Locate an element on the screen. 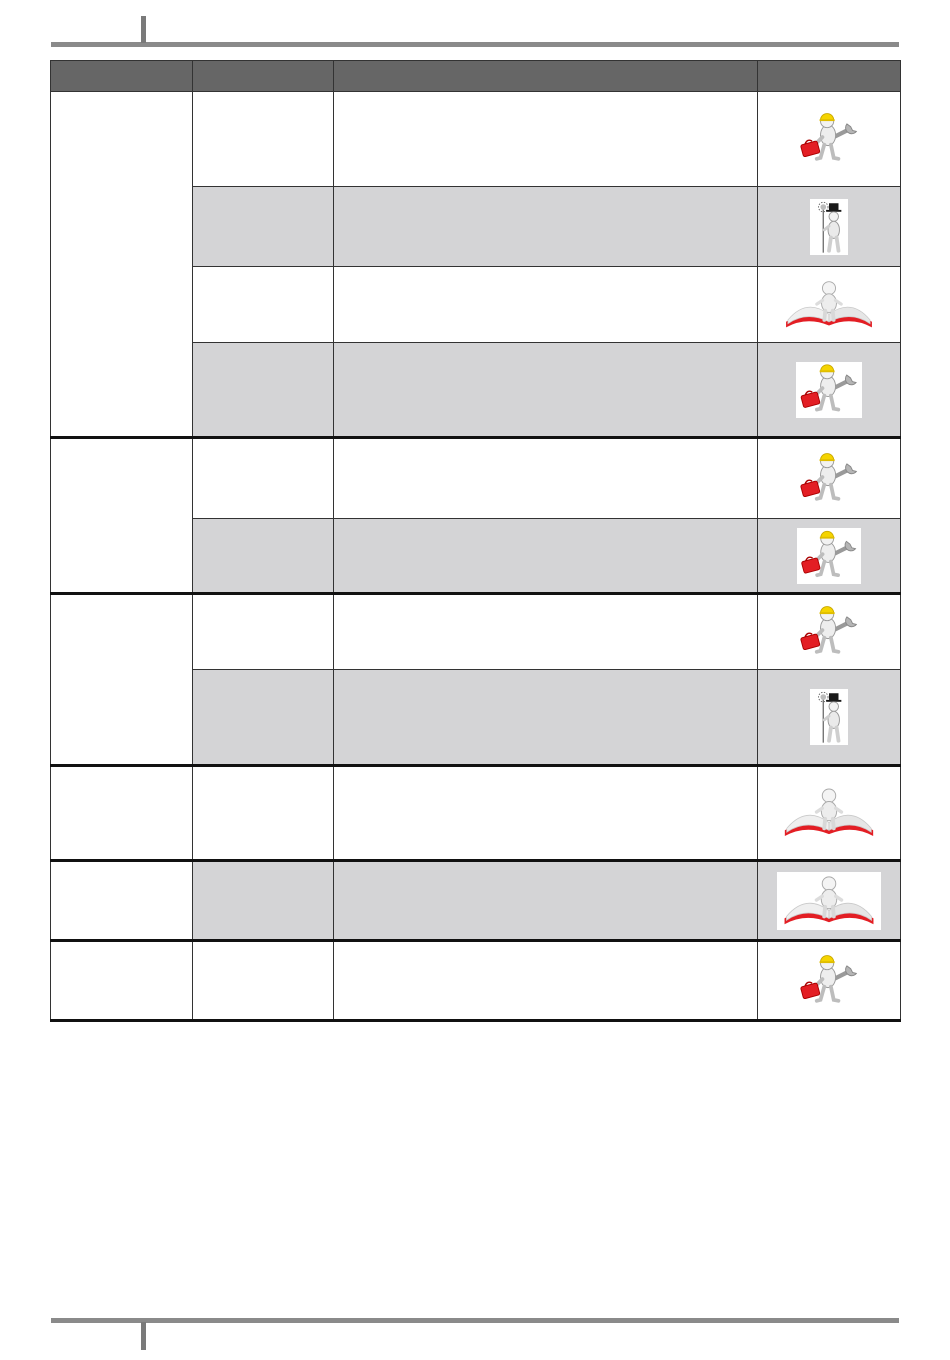 Image resolution: width=950 pixels, height=1360 pixels. footer-tab-mark is located at coordinates (143, 1336).